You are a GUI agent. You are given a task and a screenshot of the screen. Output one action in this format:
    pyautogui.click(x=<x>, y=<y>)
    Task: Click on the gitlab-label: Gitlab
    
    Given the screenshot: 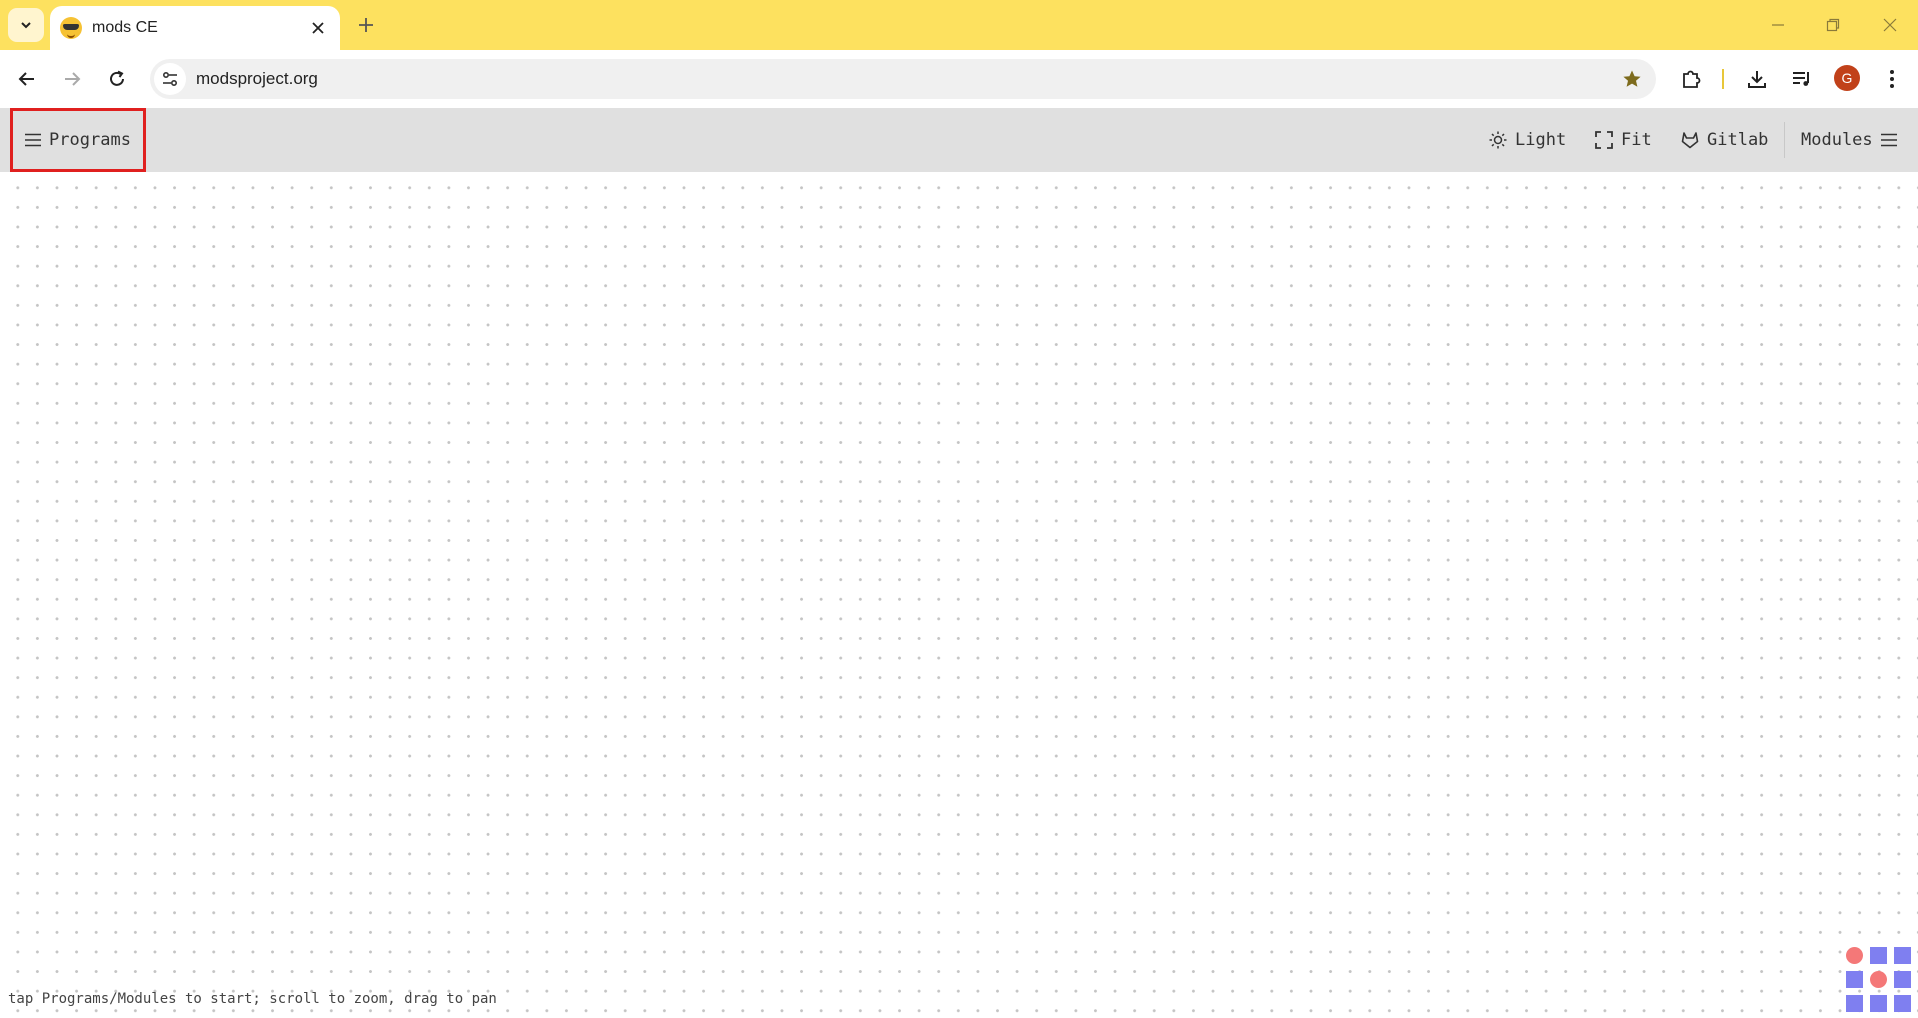 What is the action you would take?
    pyautogui.click(x=1738, y=140)
    